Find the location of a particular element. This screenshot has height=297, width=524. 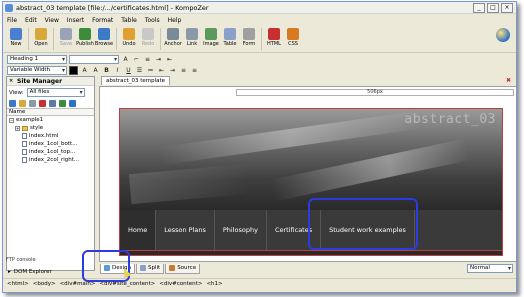

browse-button: Browse is located at coordinates (104, 36).